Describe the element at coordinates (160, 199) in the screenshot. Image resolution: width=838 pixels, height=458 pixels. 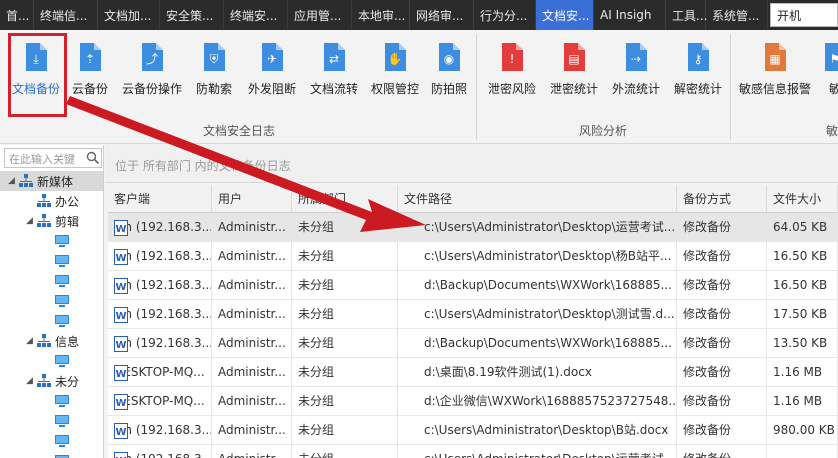
I see `column-header: 客户端` at that location.